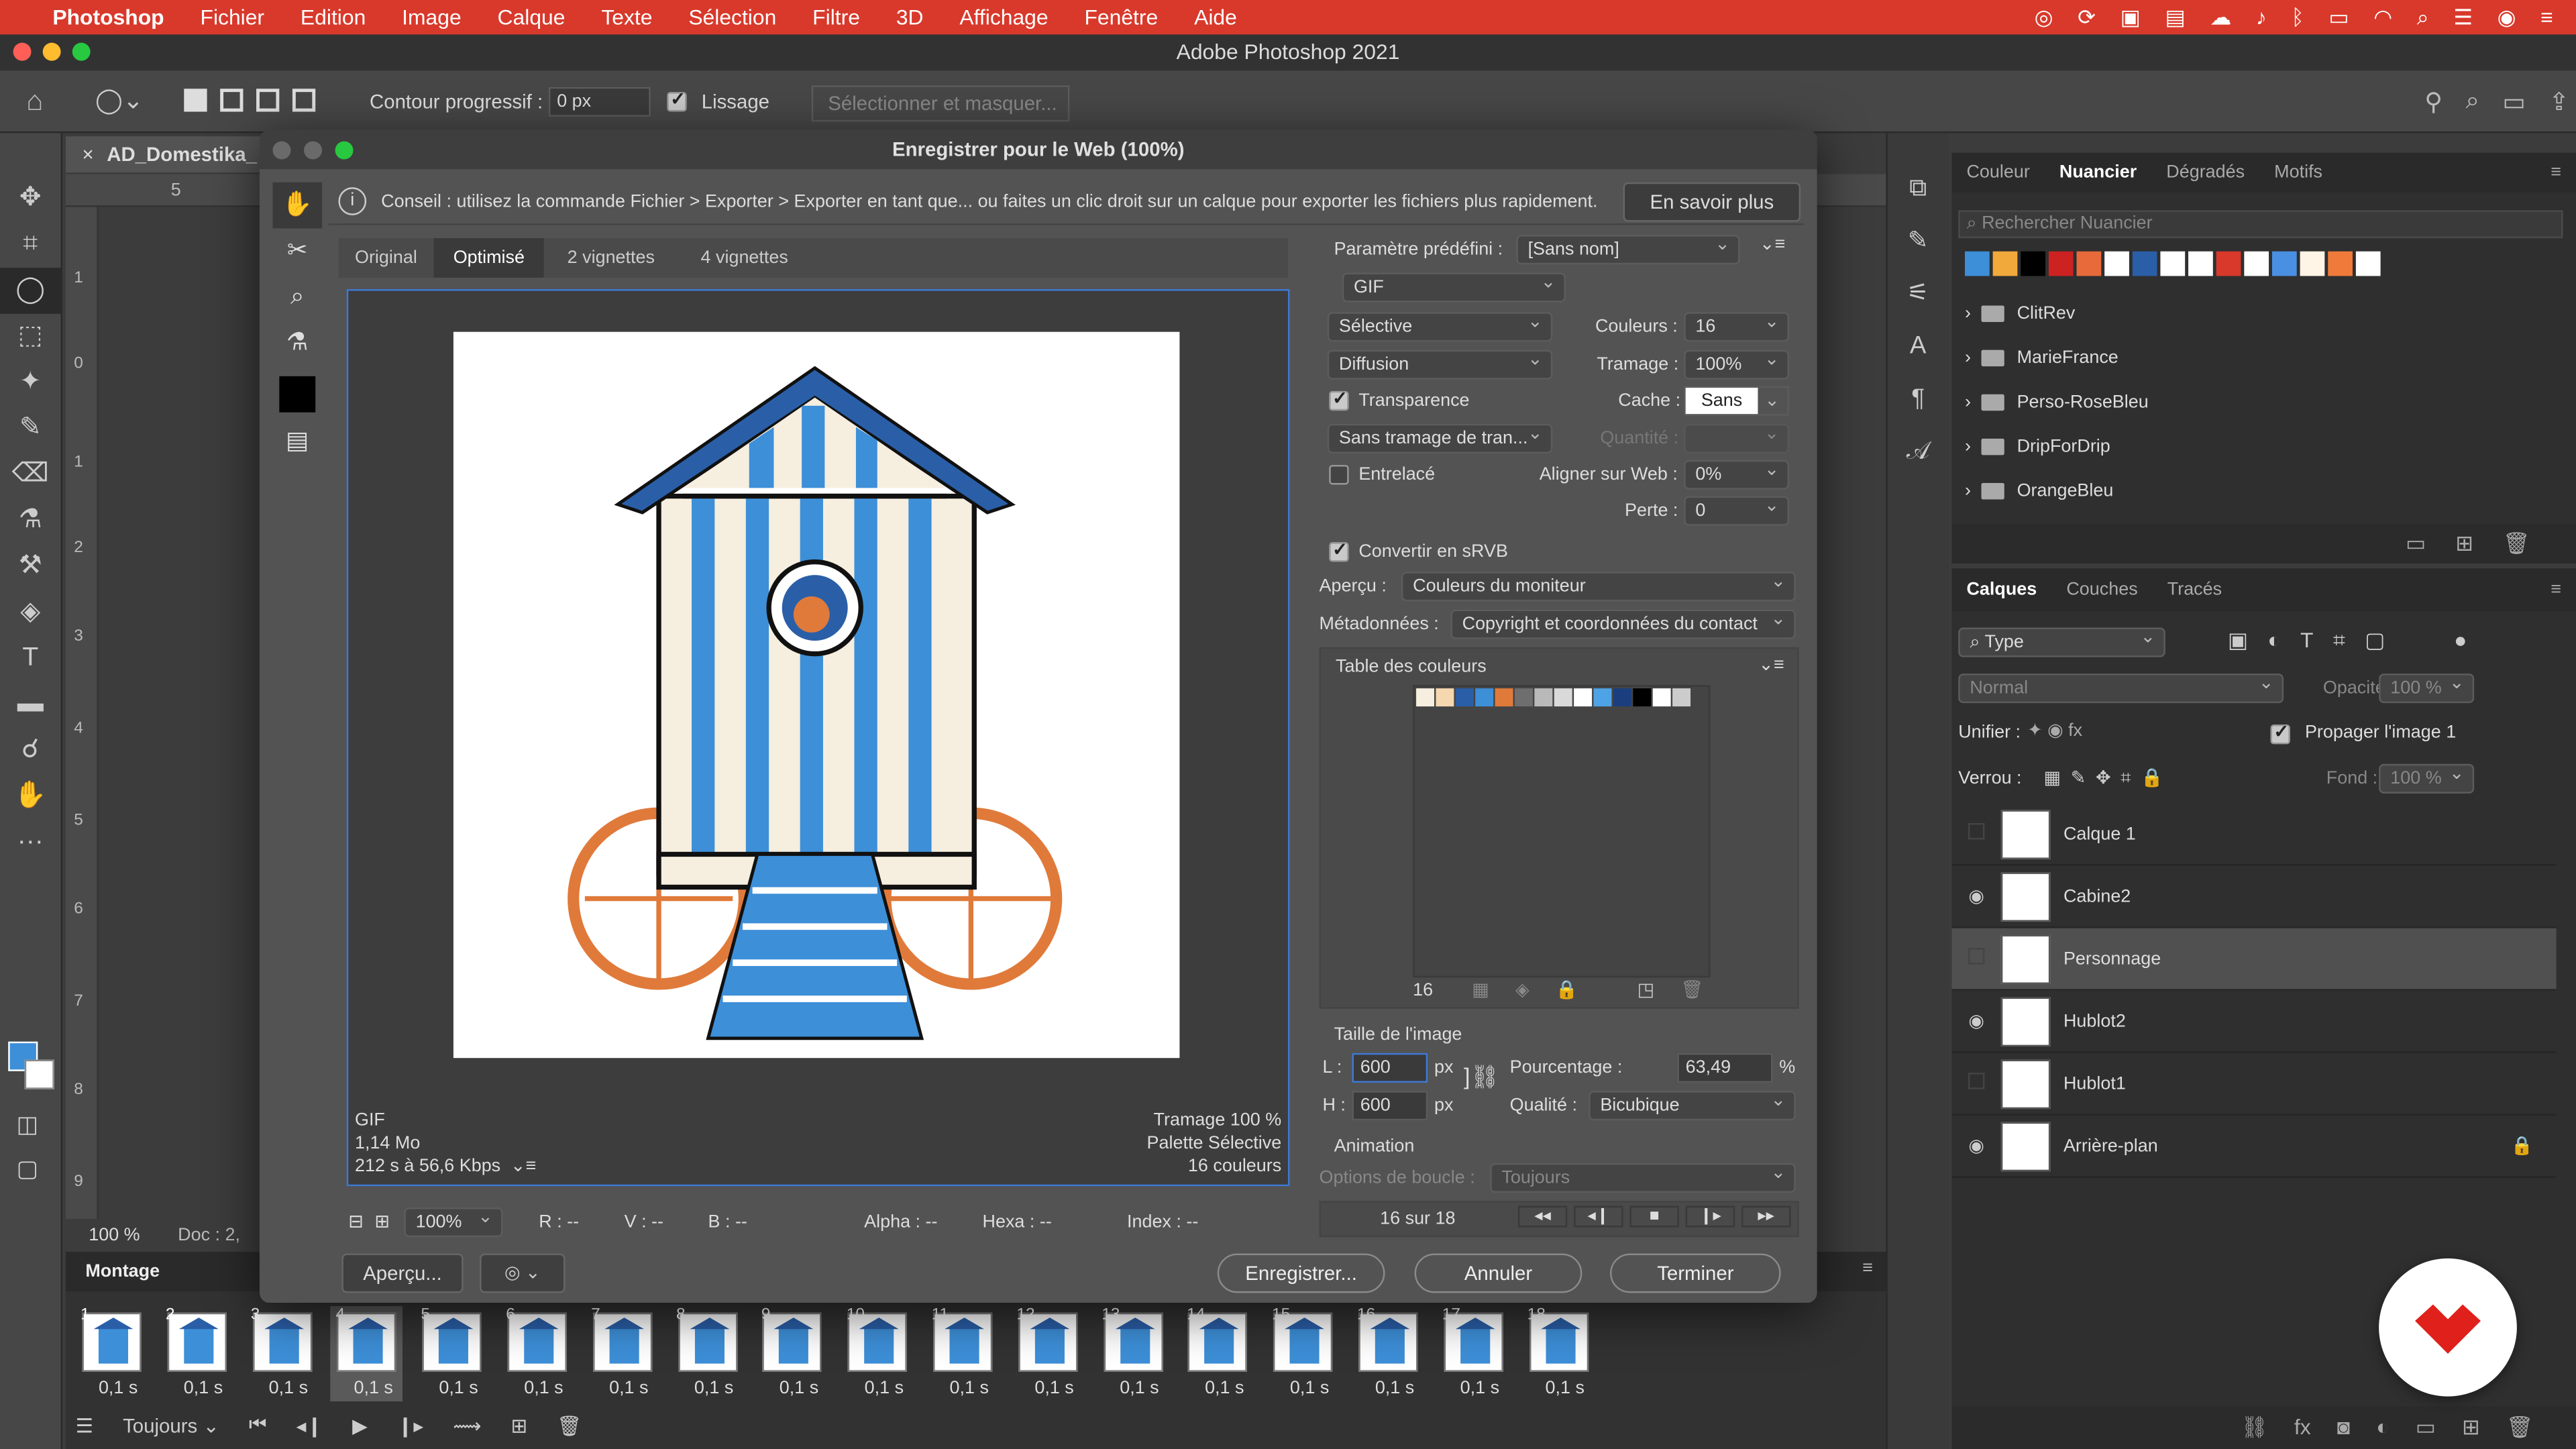 This screenshot has height=1449, width=2576. I want to click on tab-traces: Tracés, so click(2195, 589).